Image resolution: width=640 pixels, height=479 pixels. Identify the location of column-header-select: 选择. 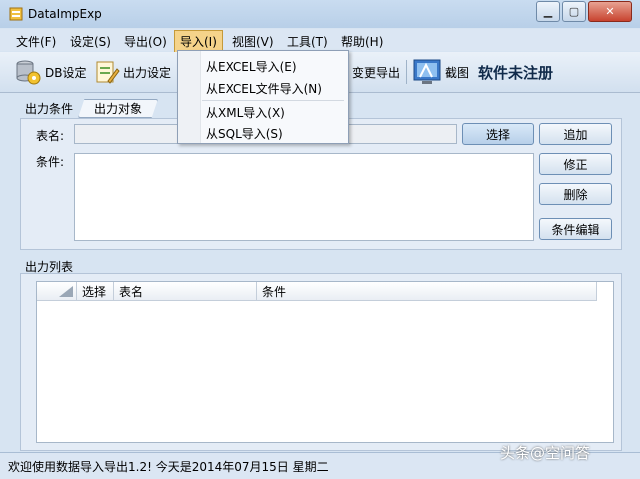
(95, 291).